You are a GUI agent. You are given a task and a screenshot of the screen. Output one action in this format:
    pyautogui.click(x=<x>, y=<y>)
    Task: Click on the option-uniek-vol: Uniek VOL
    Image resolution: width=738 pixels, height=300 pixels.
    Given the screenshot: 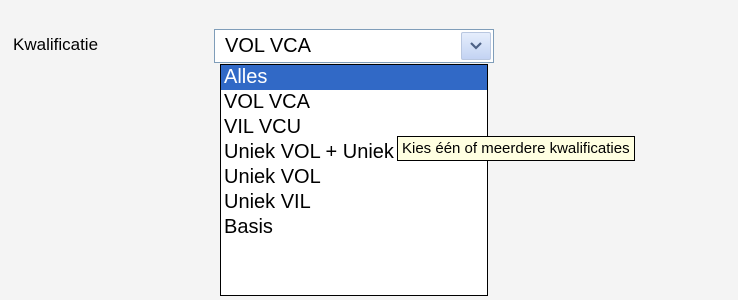 What is the action you would take?
    pyautogui.click(x=354, y=177)
    